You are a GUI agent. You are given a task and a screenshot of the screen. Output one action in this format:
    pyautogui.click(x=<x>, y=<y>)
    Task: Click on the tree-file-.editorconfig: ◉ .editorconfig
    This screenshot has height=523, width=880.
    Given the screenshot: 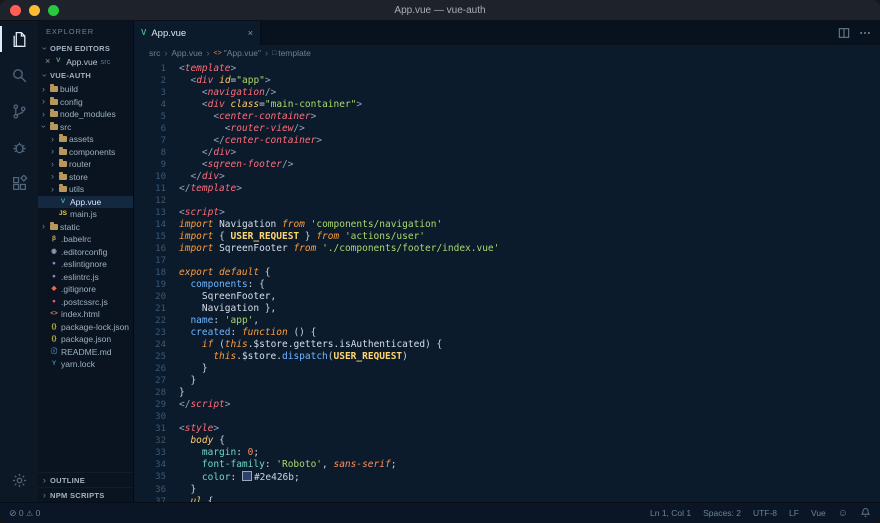 What is the action you would take?
    pyautogui.click(x=85, y=252)
    